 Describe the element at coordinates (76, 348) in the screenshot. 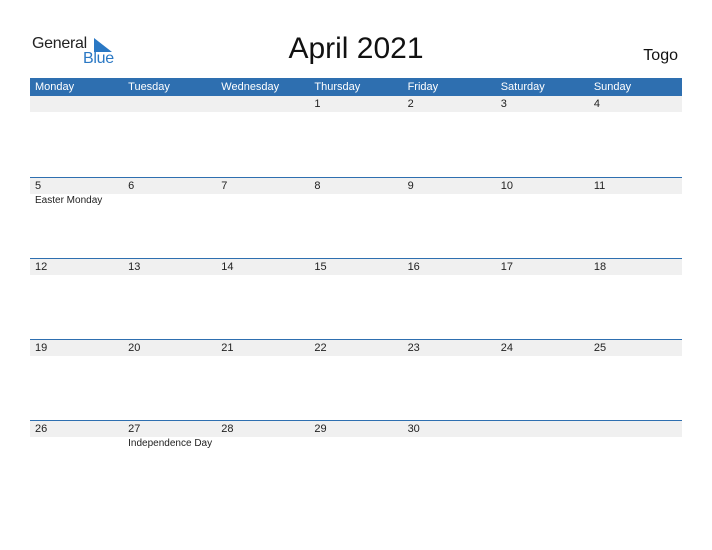

I see `day-cell: 19` at that location.